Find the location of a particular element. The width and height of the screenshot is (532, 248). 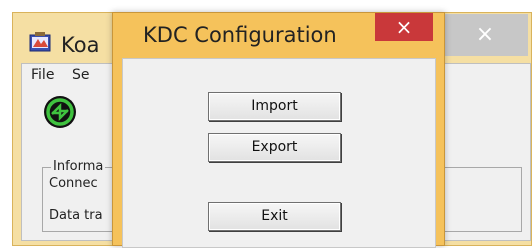

menu-file: File is located at coordinates (42, 75).